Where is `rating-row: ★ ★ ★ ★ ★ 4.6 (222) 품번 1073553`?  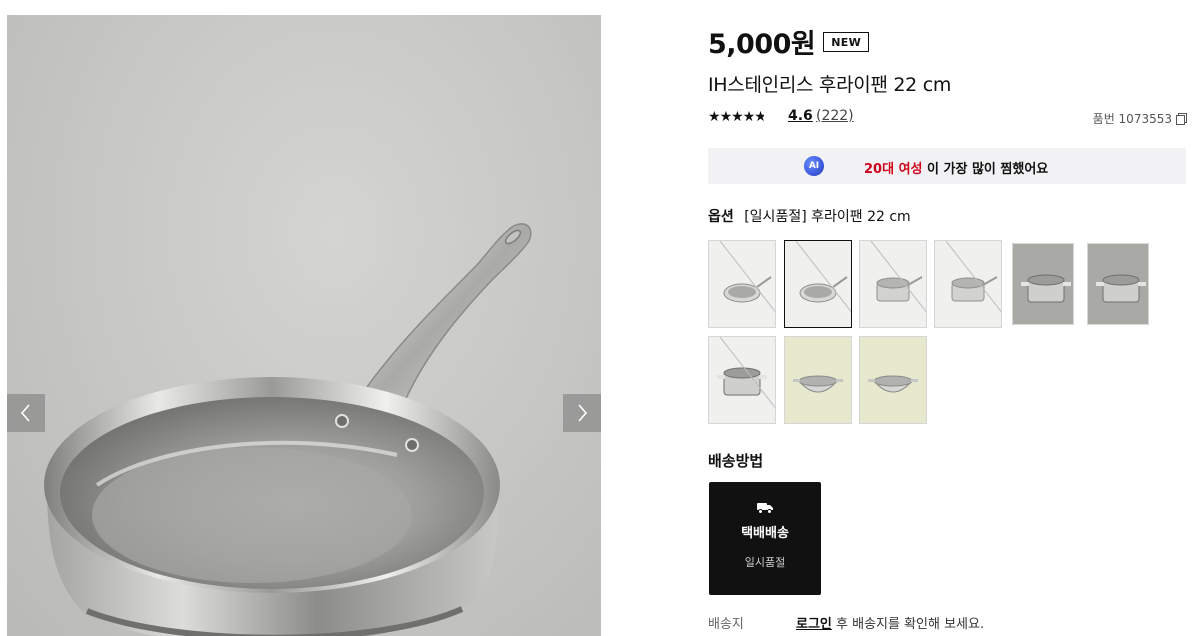 rating-row: ★ ★ ★ ★ ★ 4.6 (222) 품번 1073553 is located at coordinates (947, 118).